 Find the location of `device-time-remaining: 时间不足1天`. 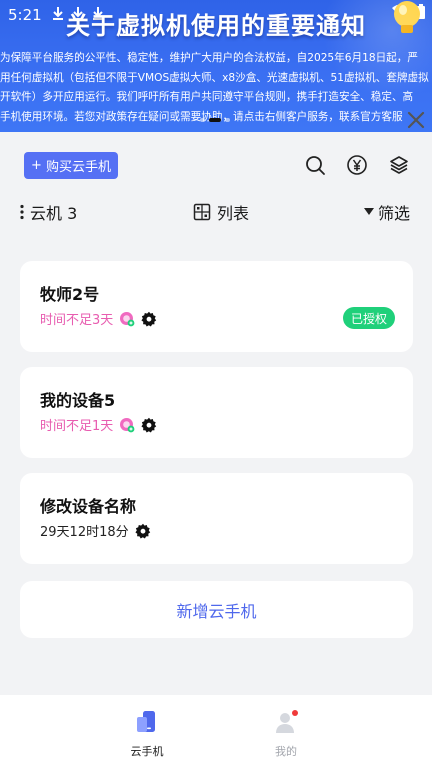

device-time-remaining: 时间不足1天 is located at coordinates (77, 426).